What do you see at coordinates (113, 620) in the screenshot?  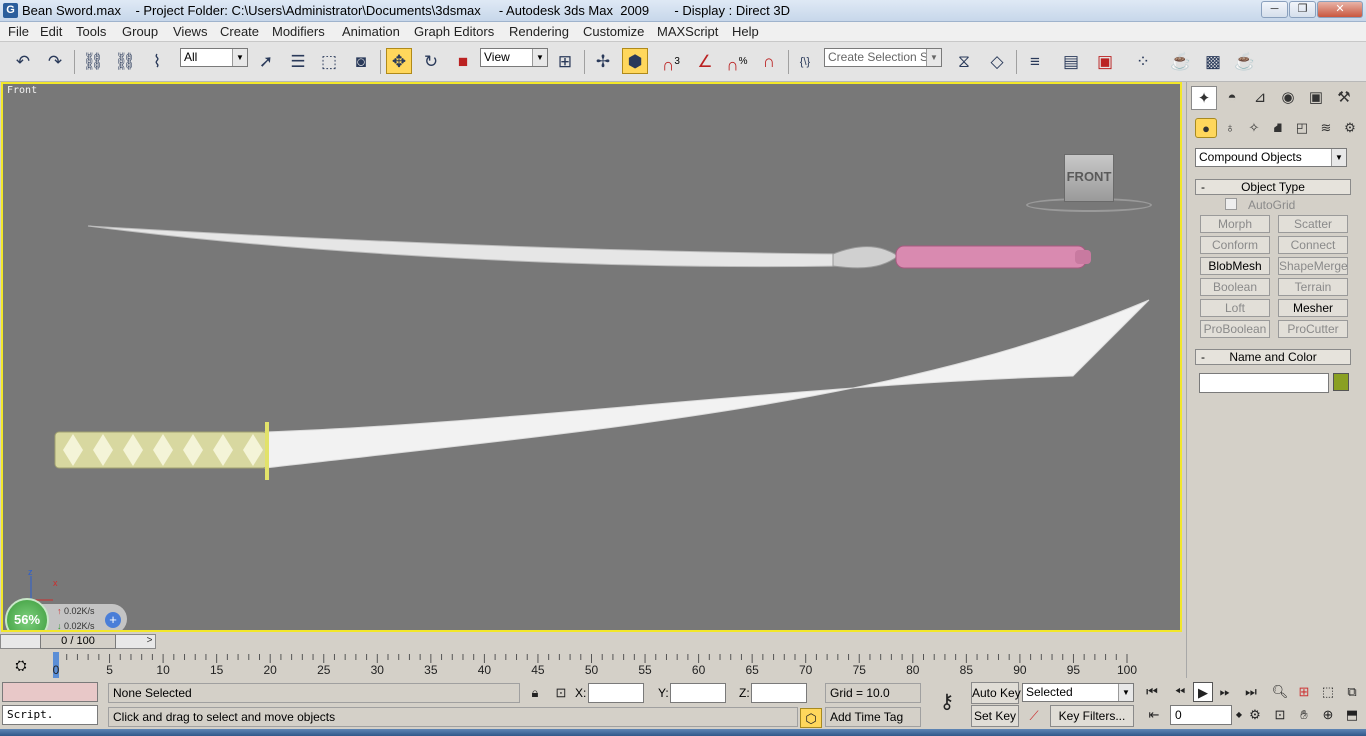 I see `add-icon: +` at bounding box center [113, 620].